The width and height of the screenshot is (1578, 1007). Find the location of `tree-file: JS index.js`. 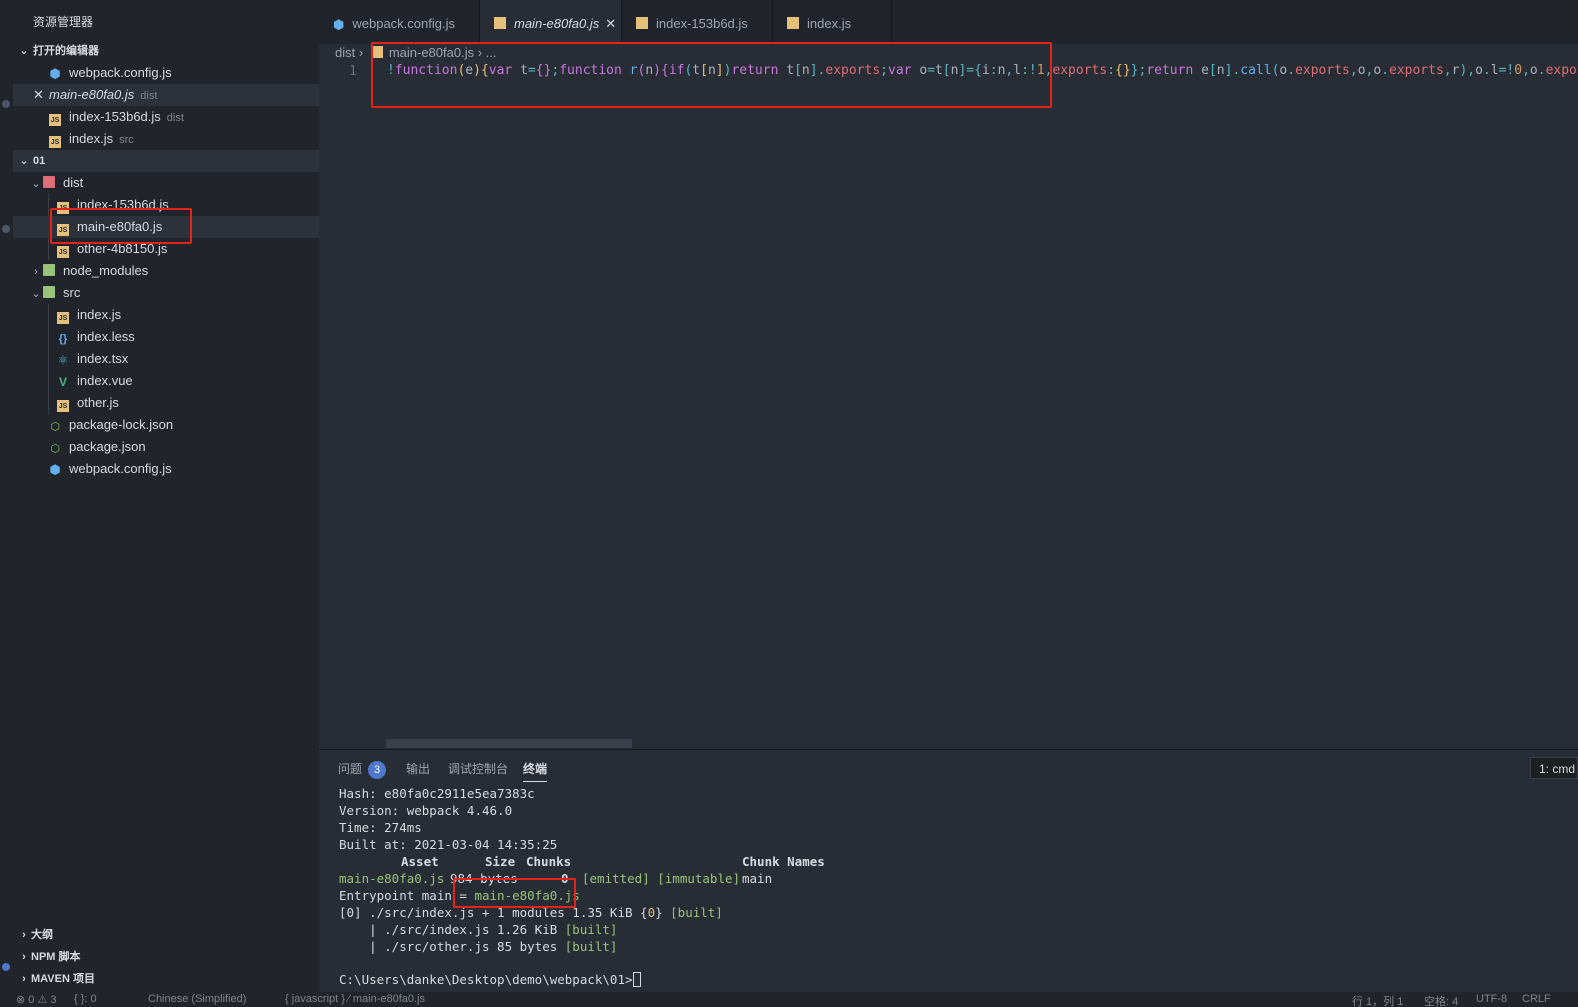

tree-file: JS index.js is located at coordinates (166, 315).